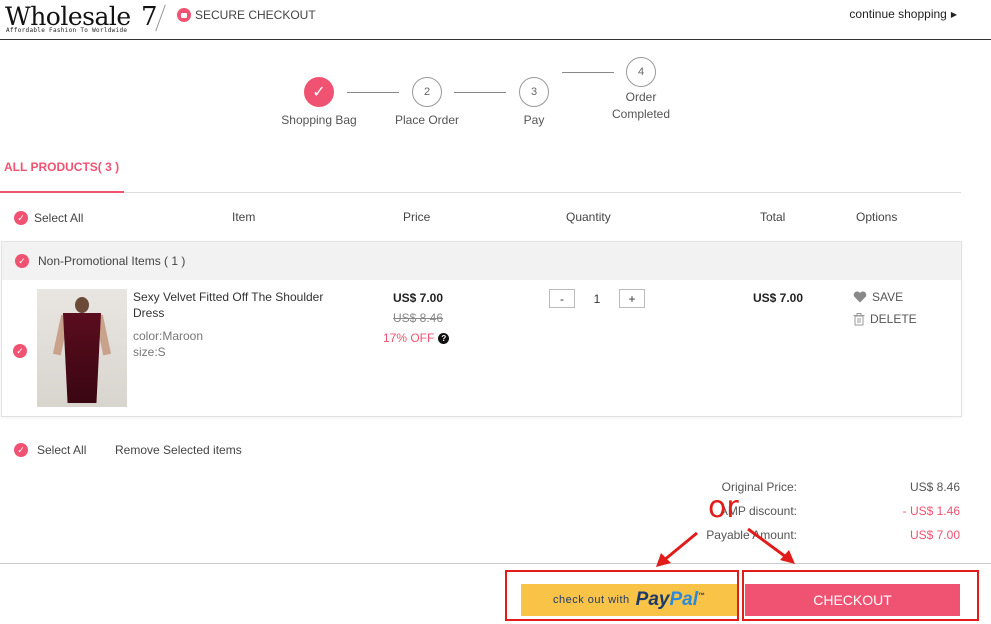 Image resolution: width=991 pixels, height=624 pixels. Describe the element at coordinates (184, 15) in the screenshot. I see `lock-icon` at that location.